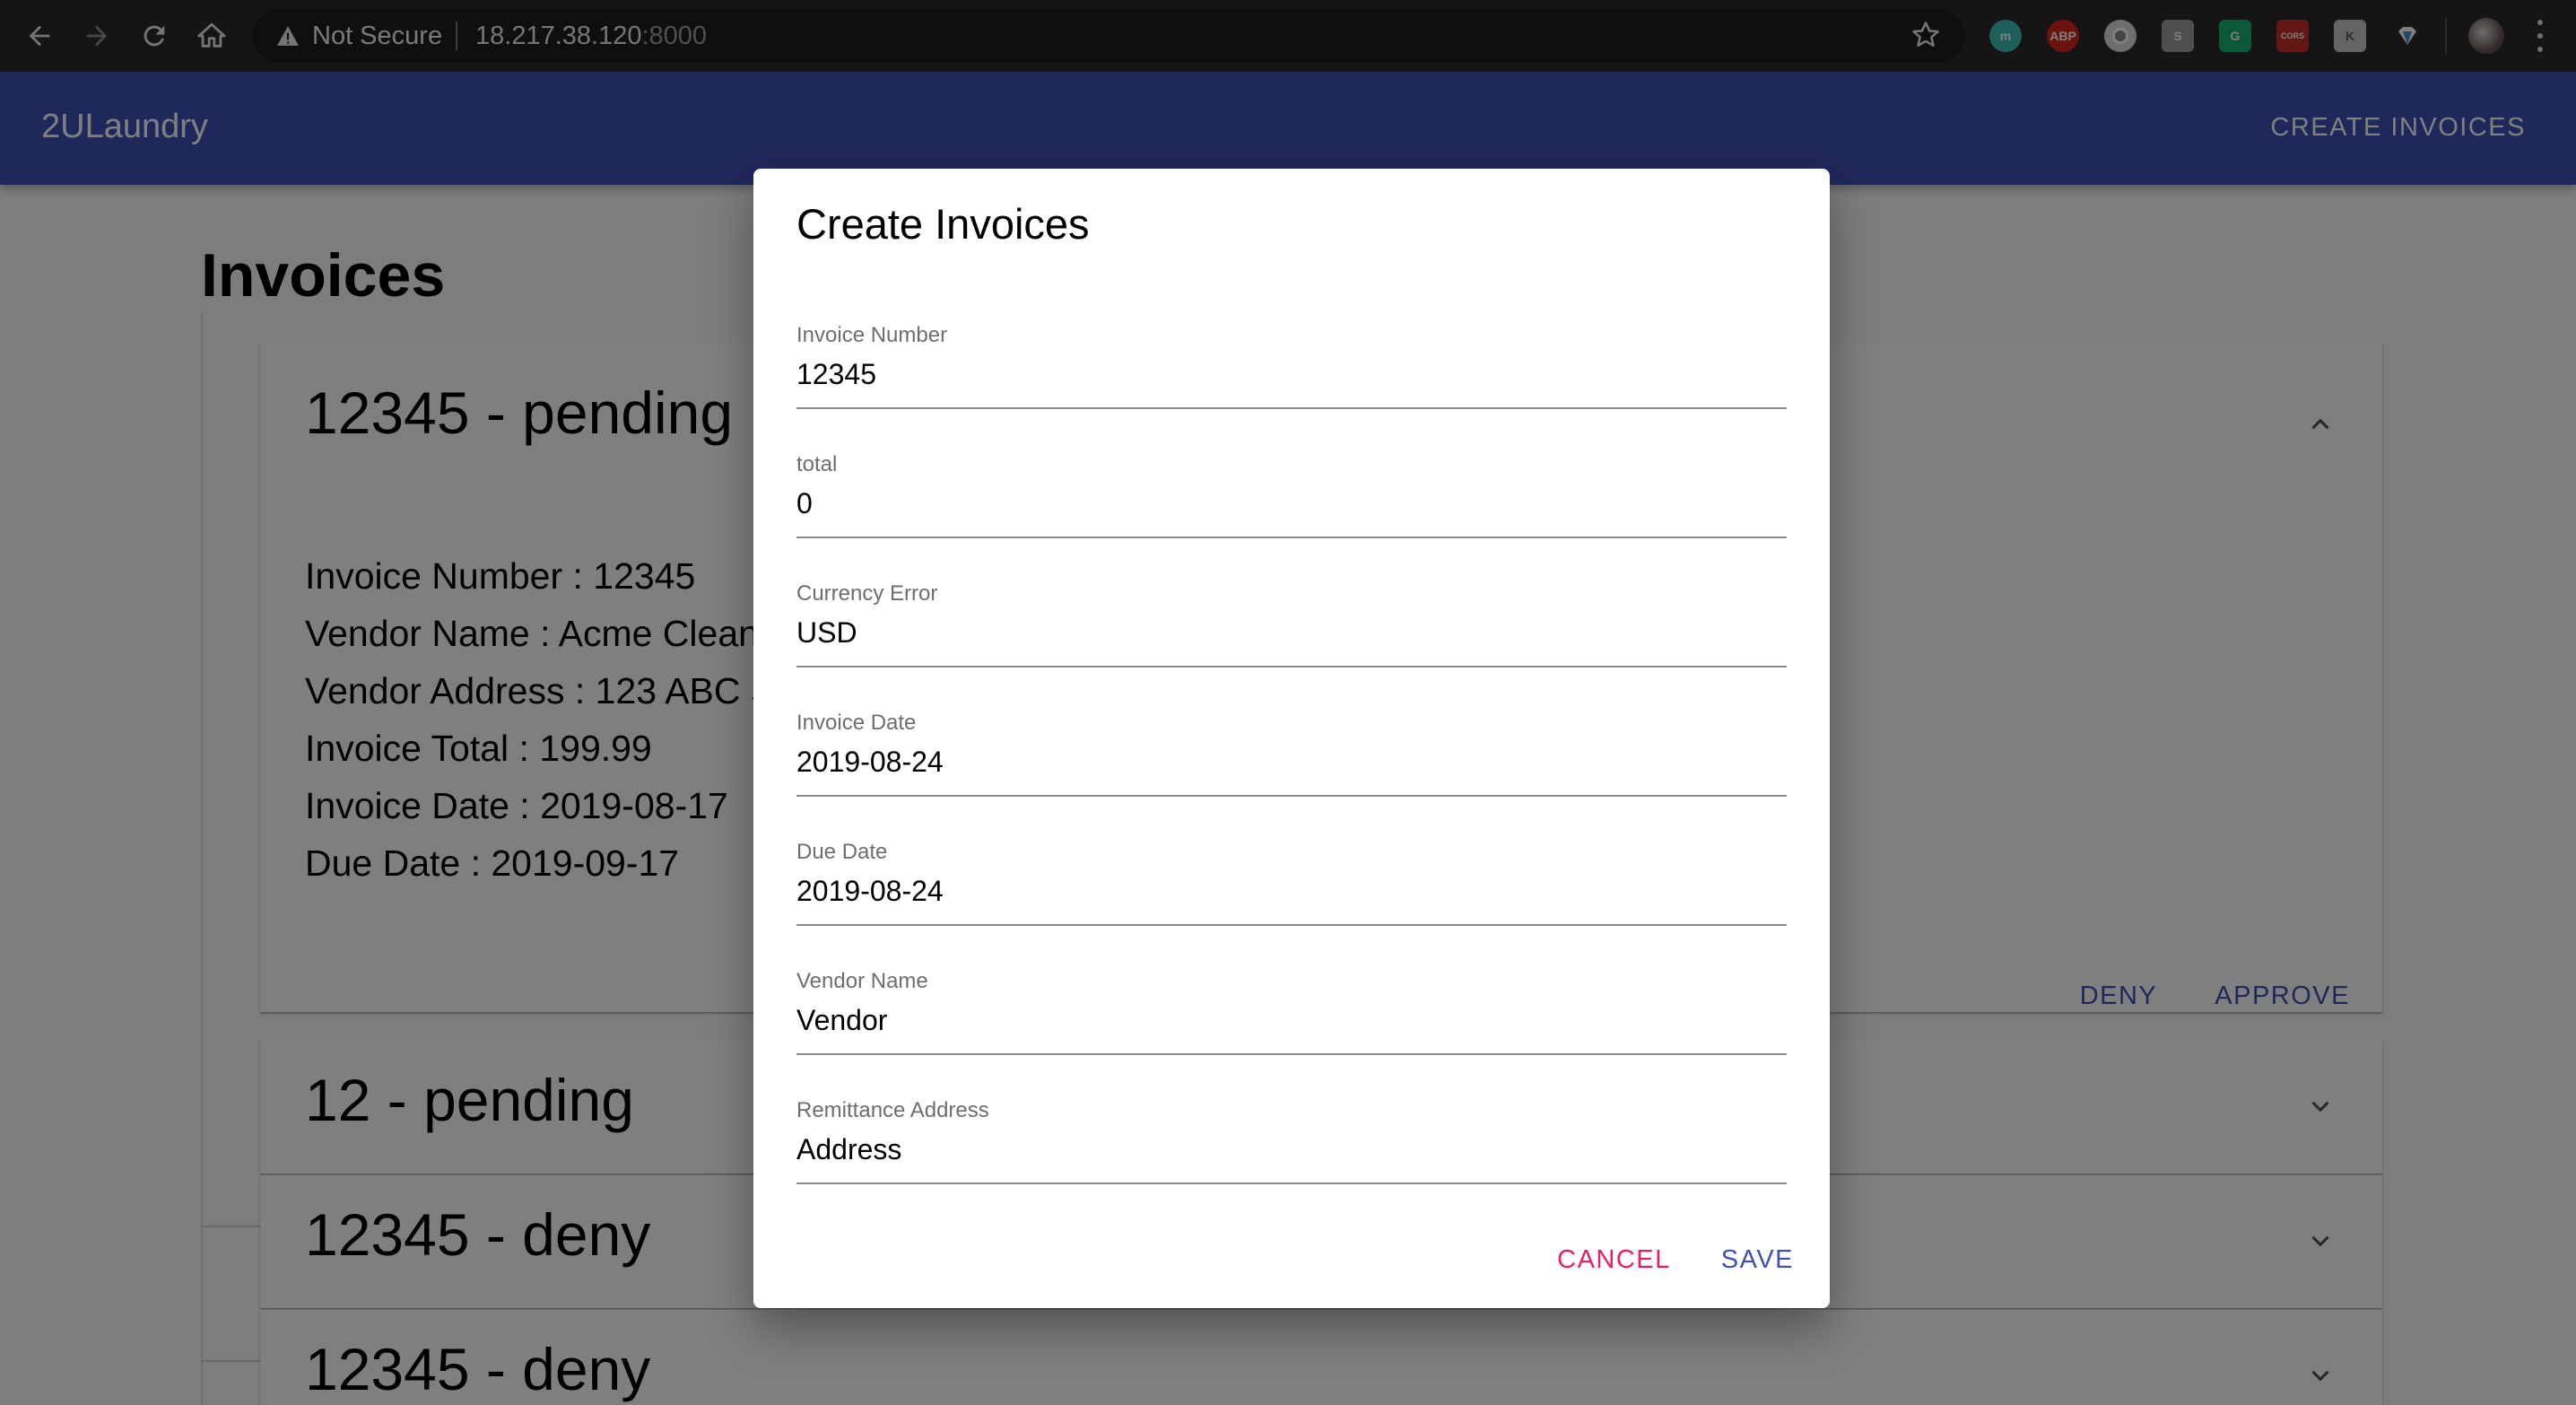  Describe the element at coordinates (867, 593) in the screenshot. I see `currency-label: Currency Error` at that location.